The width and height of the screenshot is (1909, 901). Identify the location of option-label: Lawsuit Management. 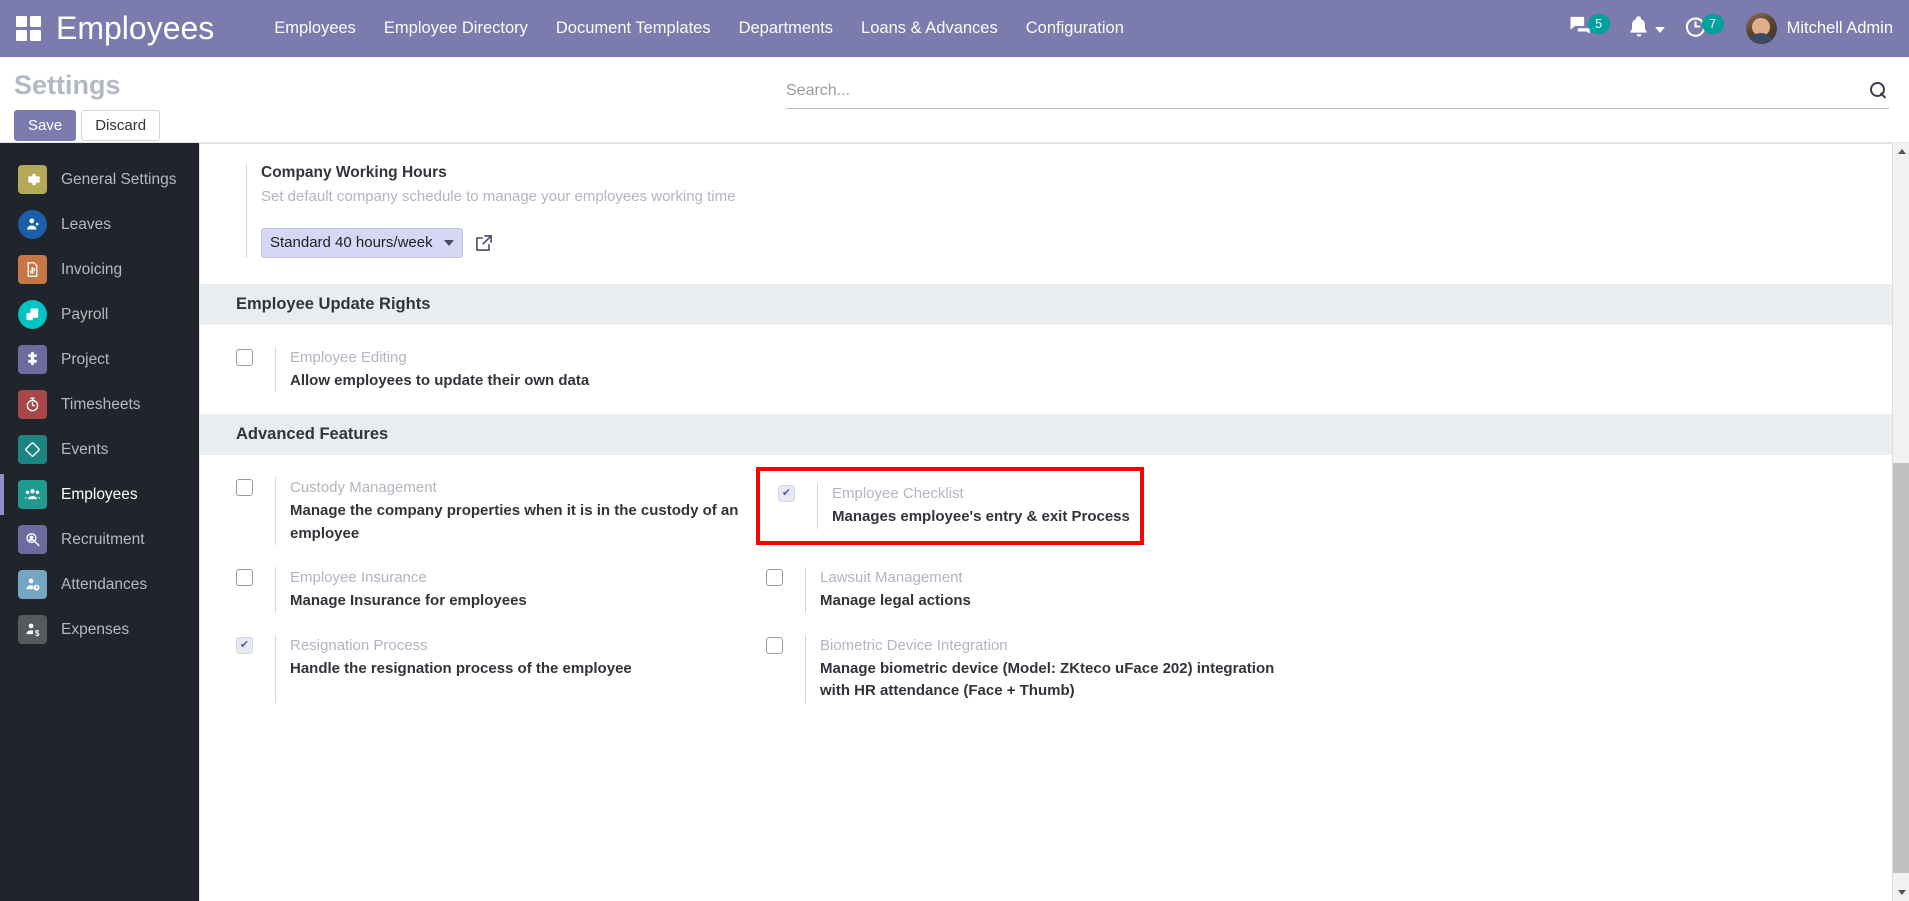
(891, 578).